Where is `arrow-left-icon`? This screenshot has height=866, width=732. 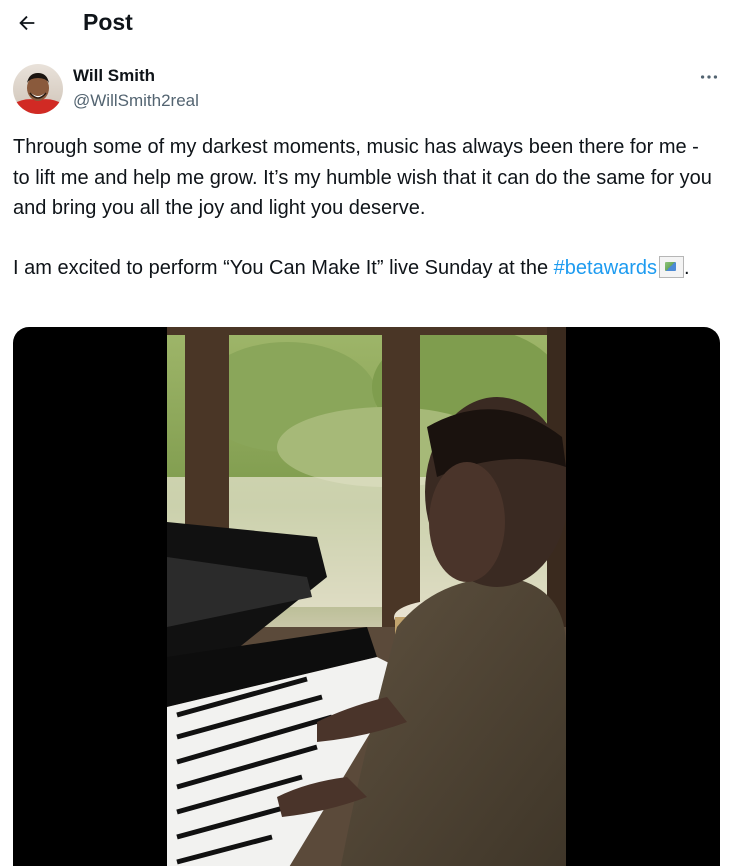
arrow-left-icon is located at coordinates (27, 23).